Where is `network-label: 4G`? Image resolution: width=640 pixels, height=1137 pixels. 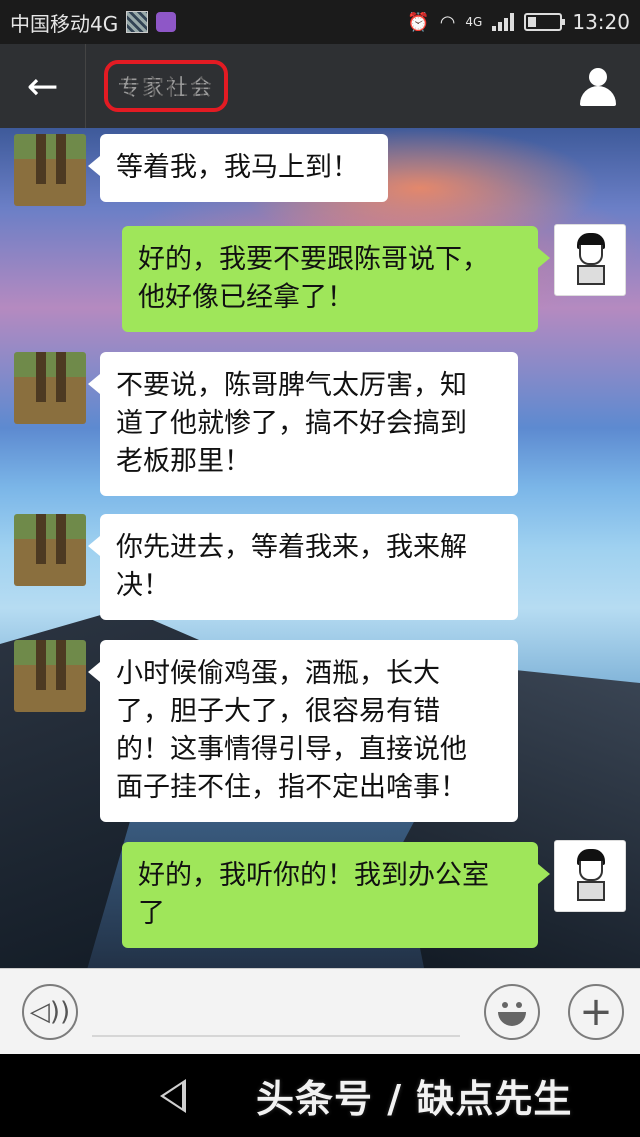 network-label: 4G is located at coordinates (474, 22).